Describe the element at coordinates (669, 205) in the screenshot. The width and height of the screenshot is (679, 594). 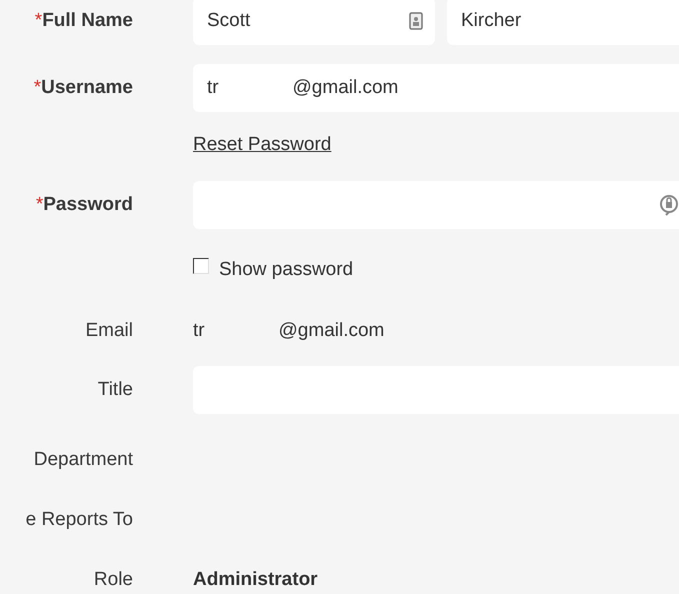
I see `password-reveal-icon` at that location.